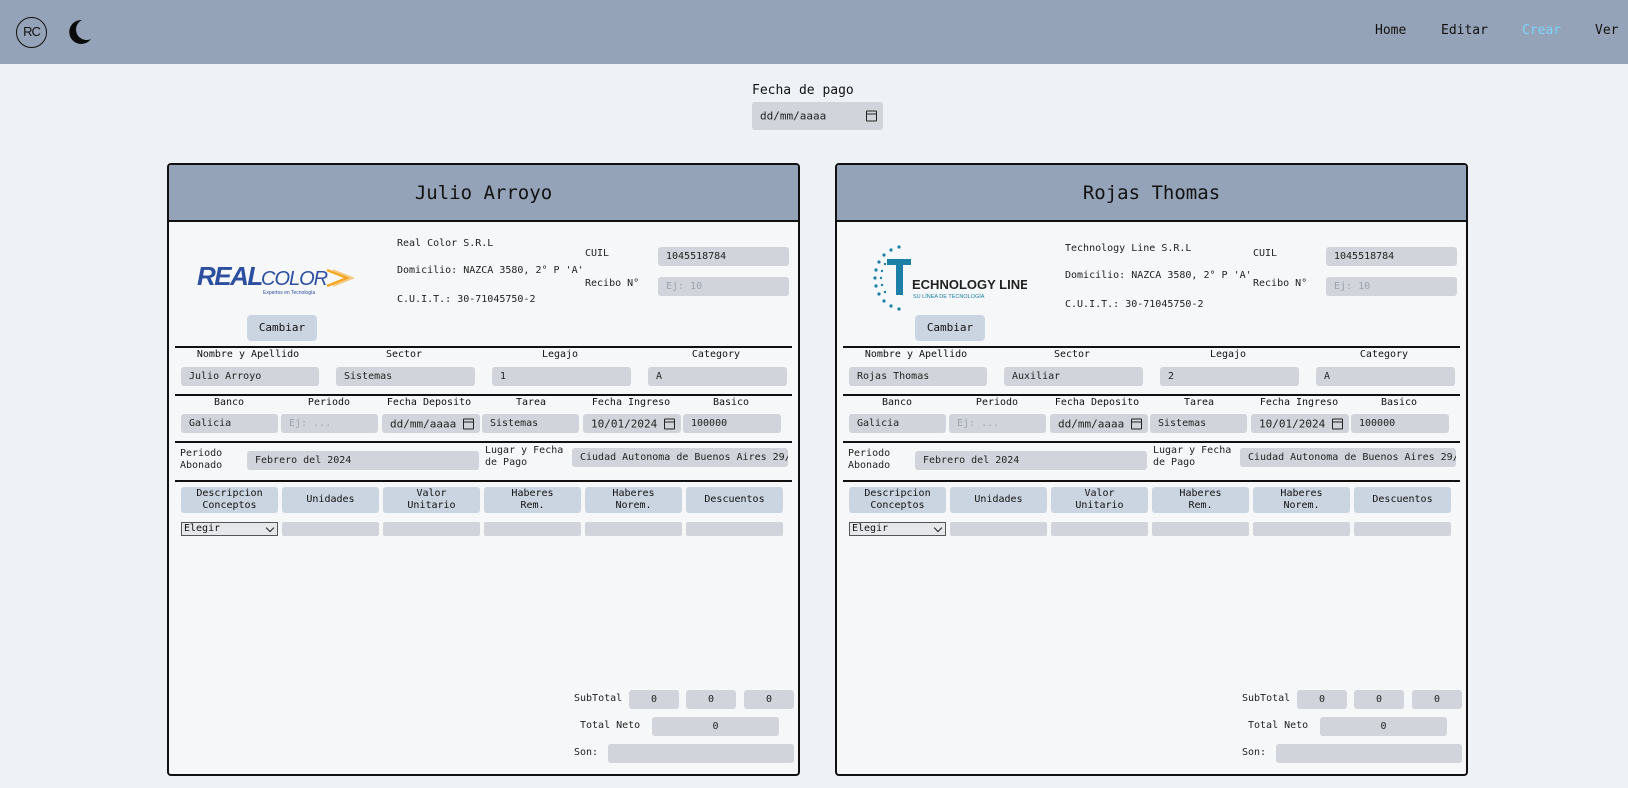 This screenshot has height=788, width=1628. What do you see at coordinates (897, 402) in the screenshot?
I see `banco-label: Banco` at bounding box center [897, 402].